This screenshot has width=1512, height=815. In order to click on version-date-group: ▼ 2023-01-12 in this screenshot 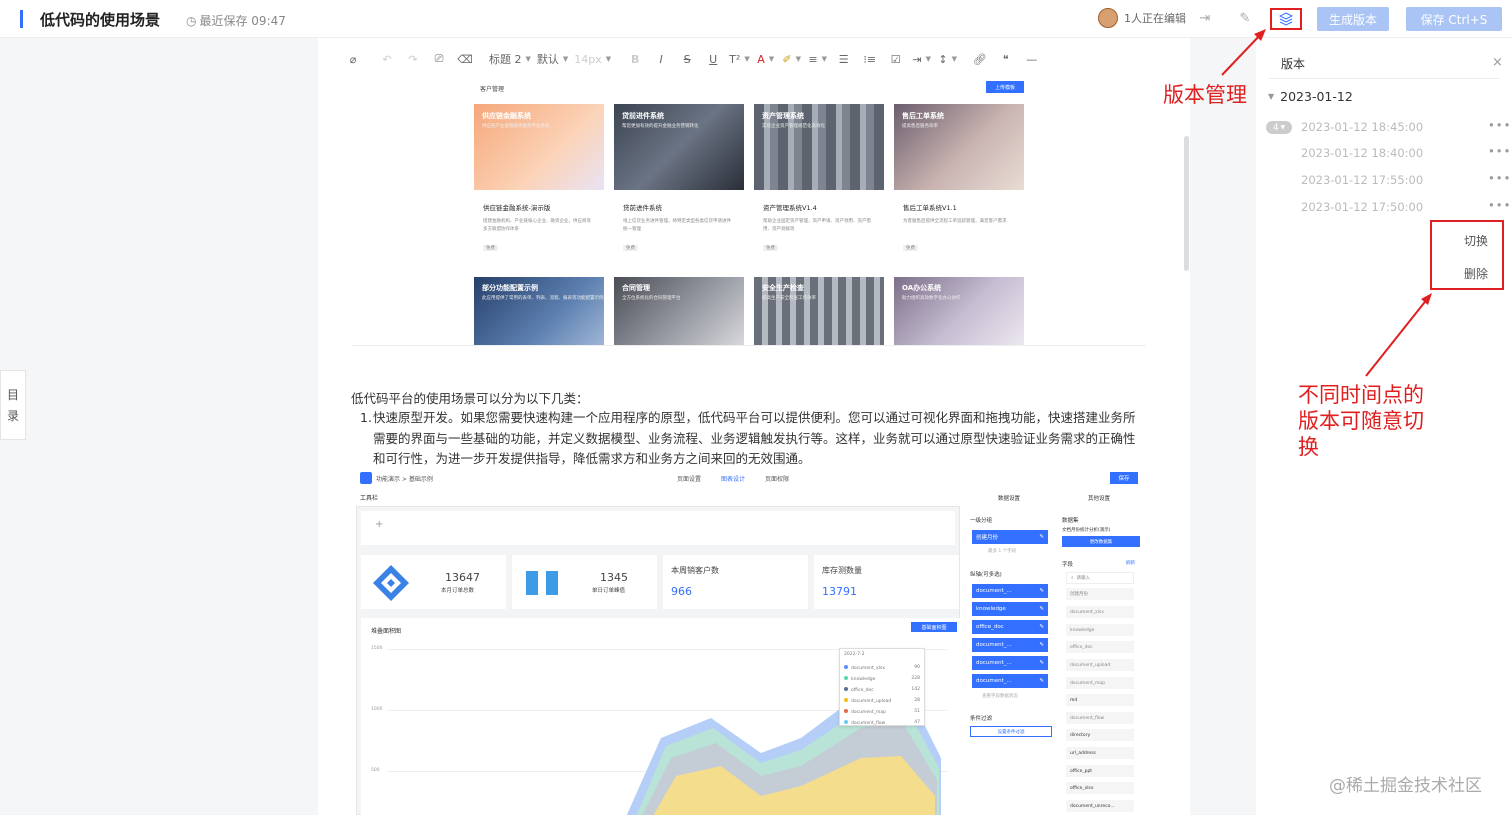, I will do `click(1310, 96)`.